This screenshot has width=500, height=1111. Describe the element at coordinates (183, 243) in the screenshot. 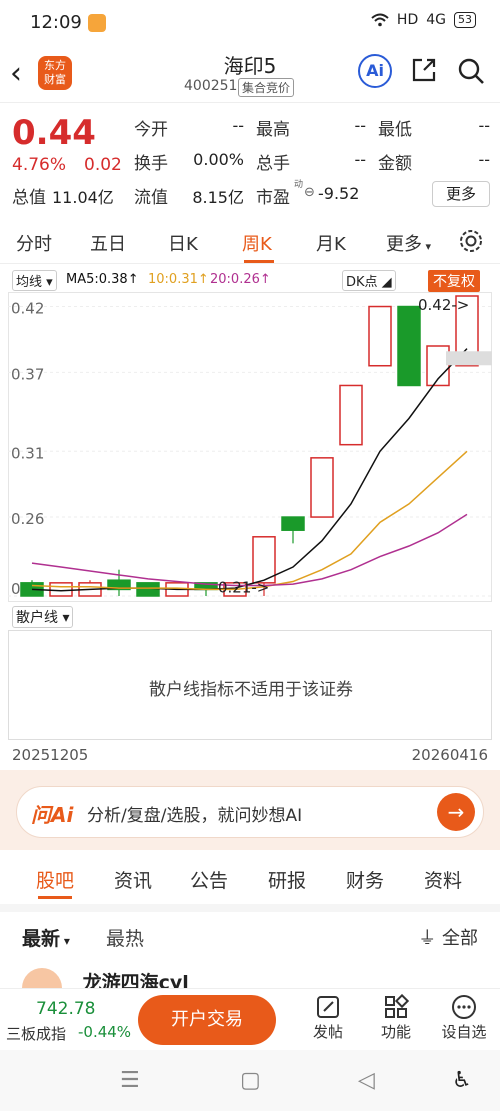

I see `tab-daily-k: 日K` at that location.